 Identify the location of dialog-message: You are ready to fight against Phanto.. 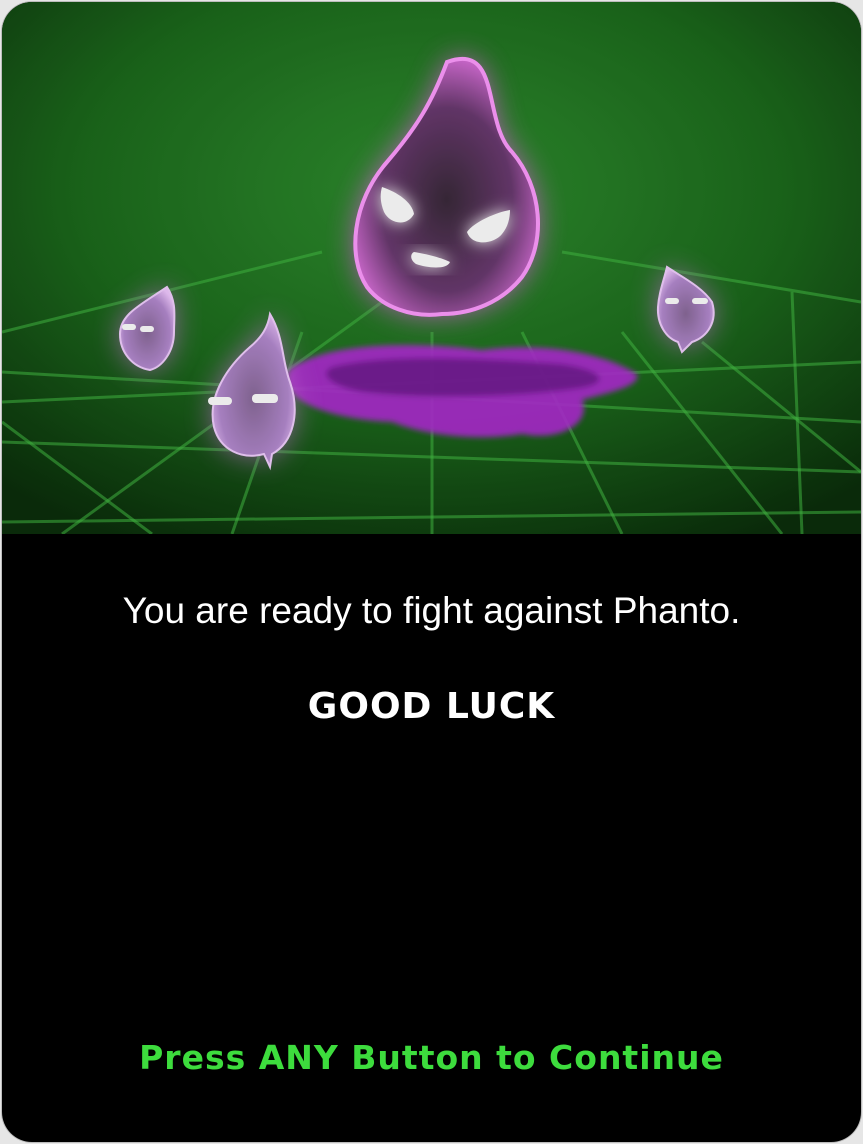
(431, 610).